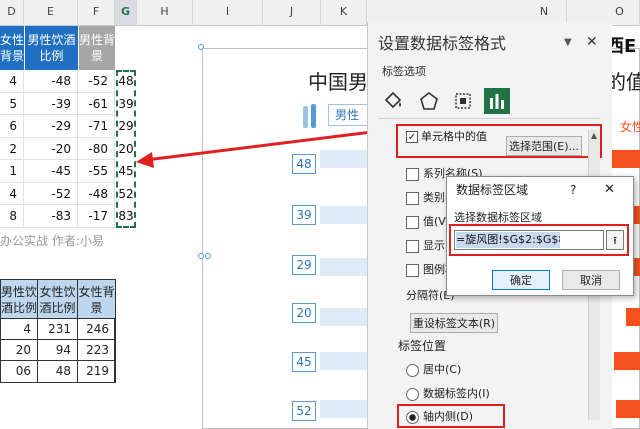  I want to click on table2-cell: 4, so click(19, 329).